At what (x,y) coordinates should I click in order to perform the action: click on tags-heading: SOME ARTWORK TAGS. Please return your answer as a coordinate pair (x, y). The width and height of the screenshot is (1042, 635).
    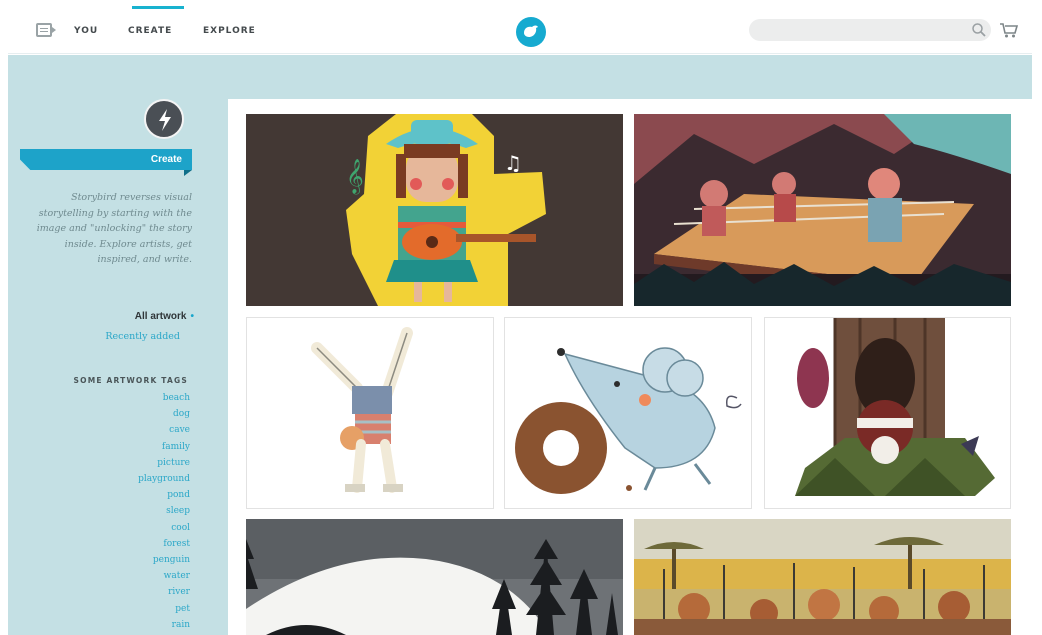
    Looking at the image, I should click on (130, 380).